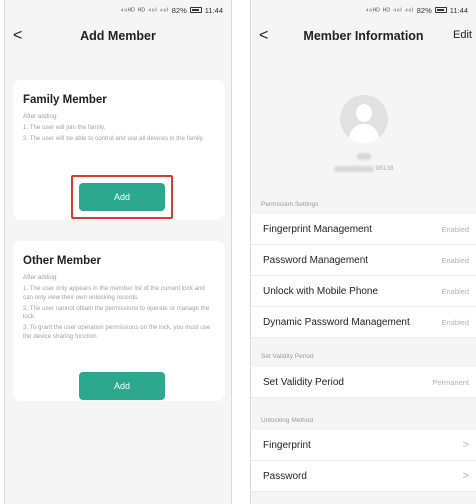 Image resolution: width=476 pixels, height=504 pixels. I want to click on member-profile: 98138, so click(363, 133).